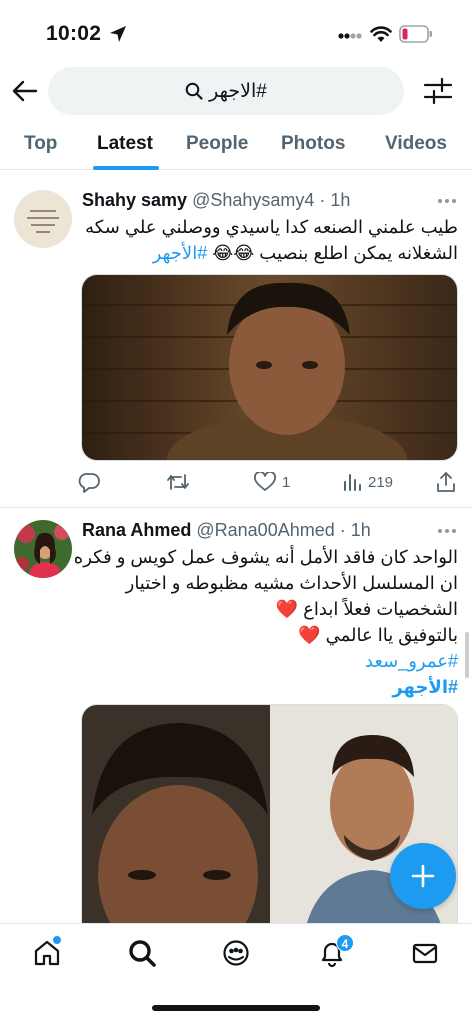 Image resolution: width=472 pixels, height=1024 pixels. Describe the element at coordinates (134, 200) in the screenshot. I see `author-name: Shahy samy` at that location.